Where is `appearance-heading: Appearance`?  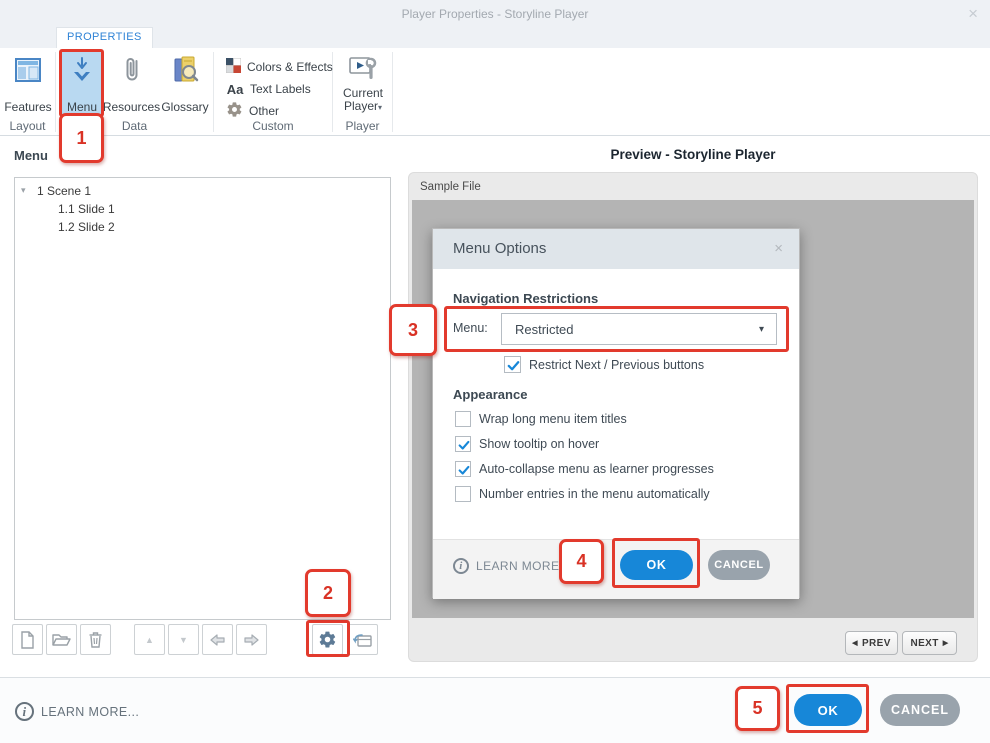 appearance-heading: Appearance is located at coordinates (490, 394).